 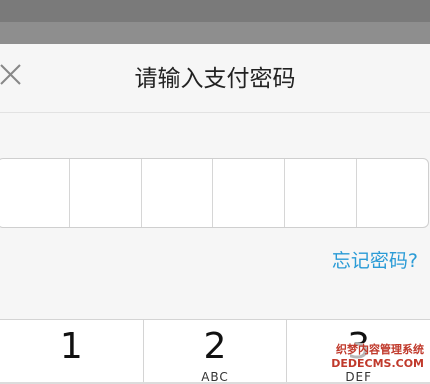 What do you see at coordinates (215, 112) in the screenshot?
I see `header-divider` at bounding box center [215, 112].